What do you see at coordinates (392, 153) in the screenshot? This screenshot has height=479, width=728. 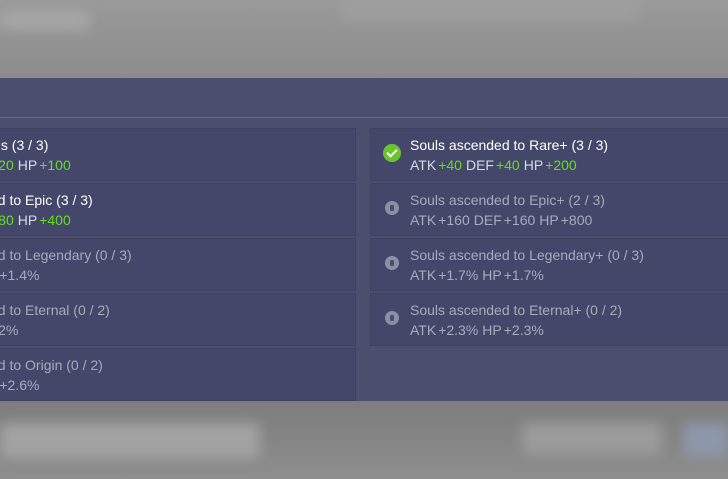 I see `check-icon` at bounding box center [392, 153].